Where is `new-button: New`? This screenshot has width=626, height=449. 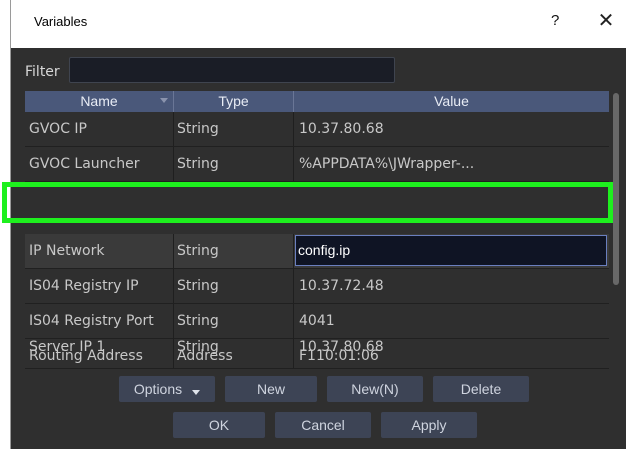
new-button: New is located at coordinates (271, 389).